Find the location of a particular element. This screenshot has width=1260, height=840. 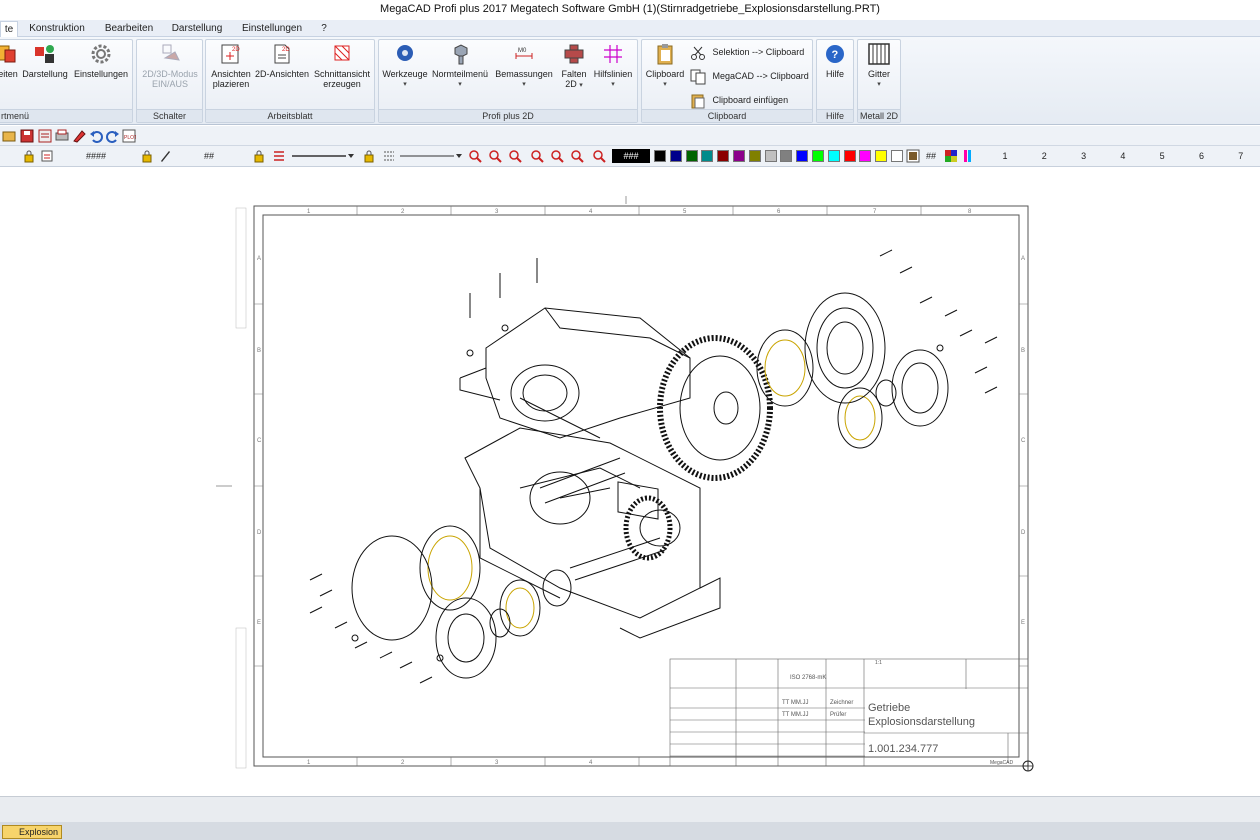

layer-number-button: 1 is located at coordinates (1005, 156).